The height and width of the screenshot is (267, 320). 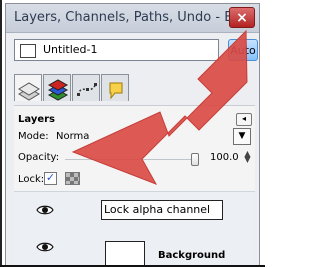 I want to click on dock-tabs, so click(x=135, y=89).